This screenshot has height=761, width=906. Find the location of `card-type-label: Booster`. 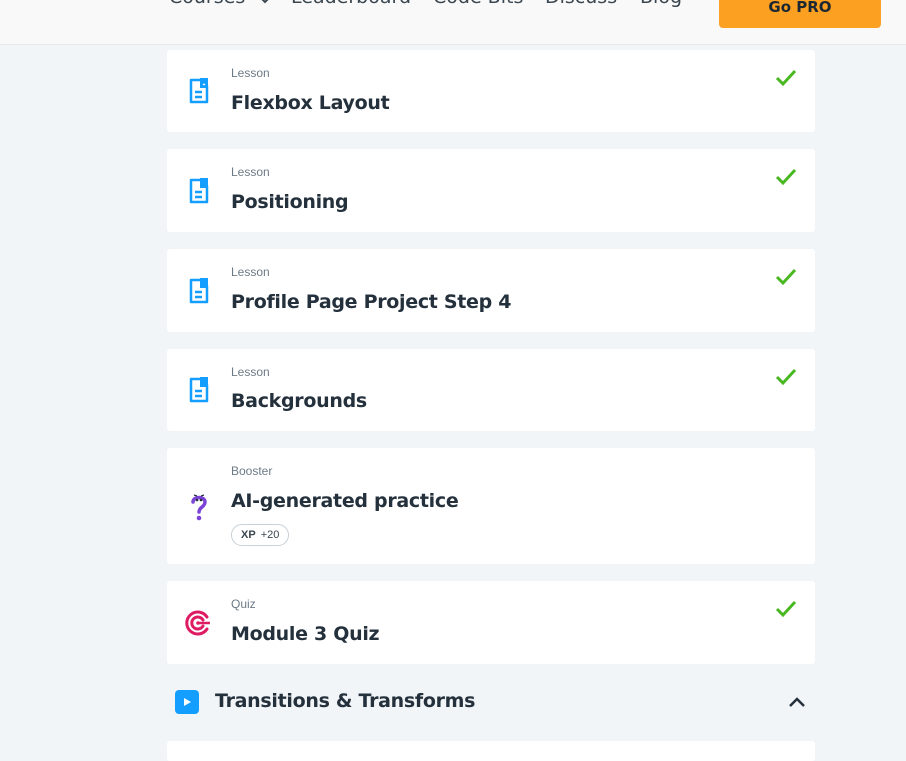

card-type-label: Booster is located at coordinates (252, 471).